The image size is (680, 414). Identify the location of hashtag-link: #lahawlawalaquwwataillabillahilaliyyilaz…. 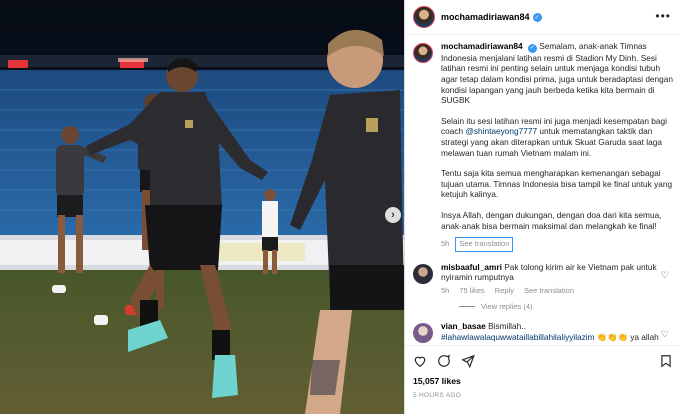
(518, 337).